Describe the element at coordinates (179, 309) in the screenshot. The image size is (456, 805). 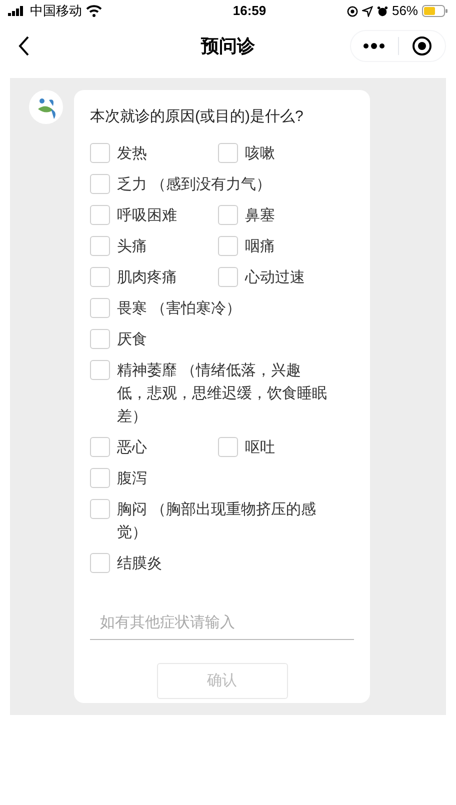
I see `option-label: 畏寒 （害怕寒冷）` at that location.